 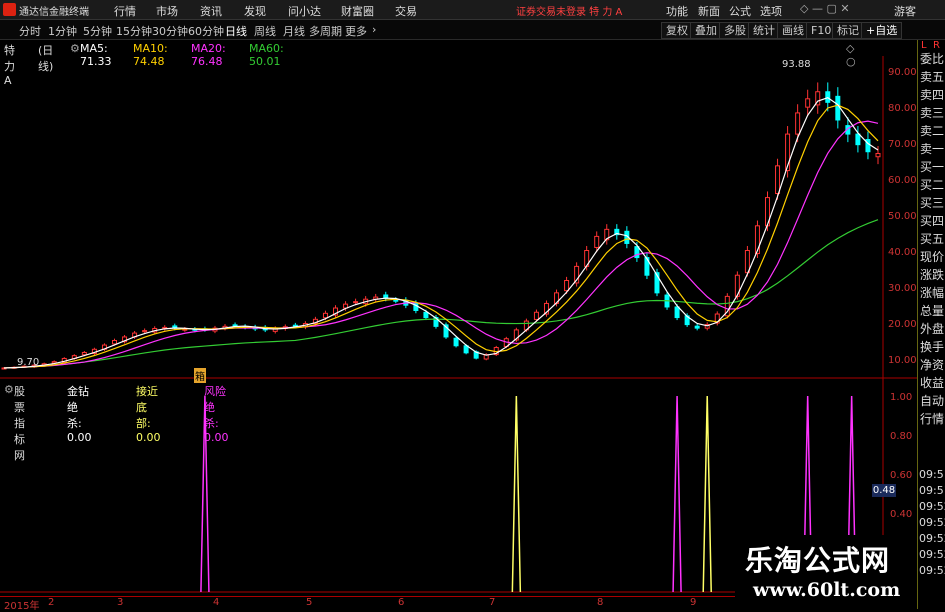 I want to click on price-tick: 20.00, so click(x=902, y=324).